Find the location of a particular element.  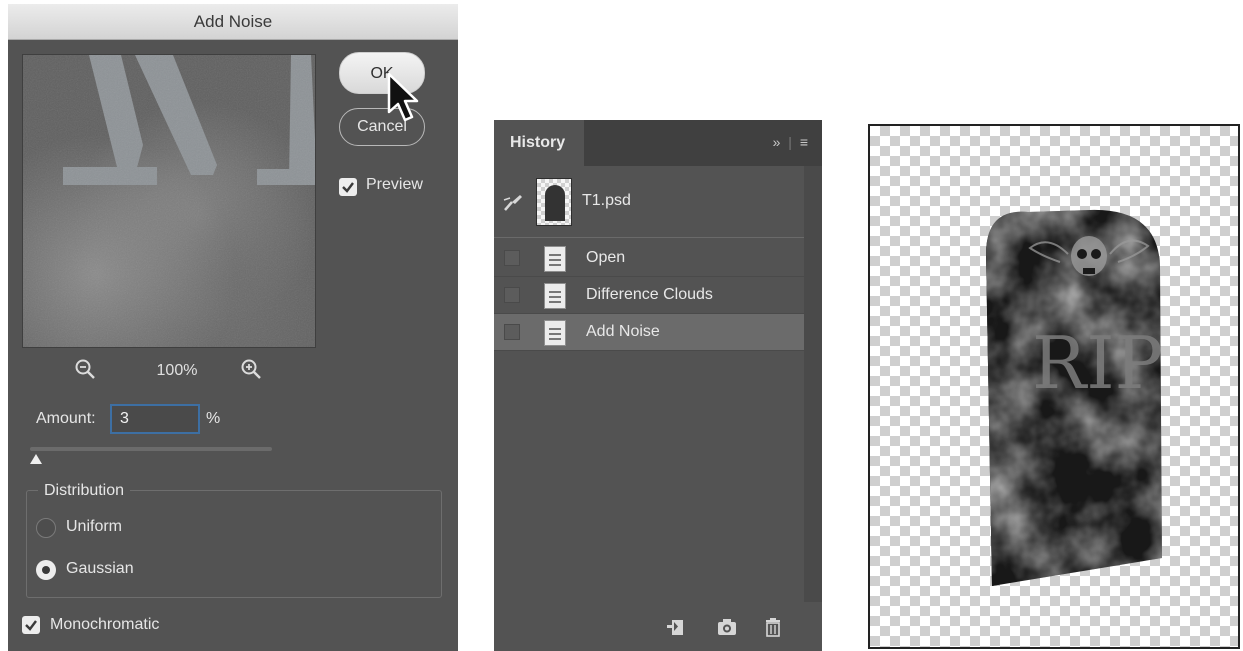

trash-icon is located at coordinates (773, 627).